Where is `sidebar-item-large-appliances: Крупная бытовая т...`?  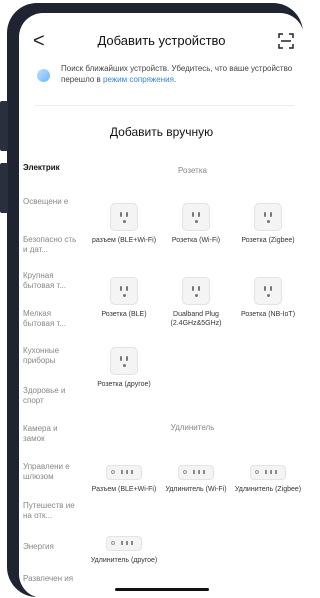 sidebar-item-large-appliances: Крупная бытовая т... is located at coordinates (52, 281).